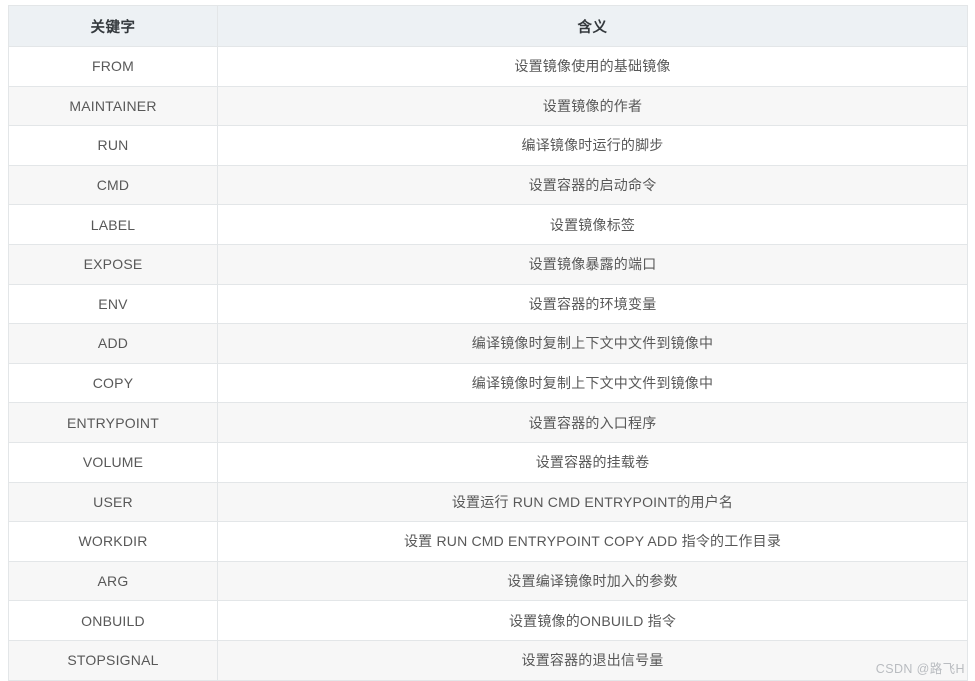 Image resolution: width=975 pixels, height=681 pixels. Describe the element at coordinates (592, 422) in the screenshot. I see `cell-meaning: 设置容器的入口程序` at that location.